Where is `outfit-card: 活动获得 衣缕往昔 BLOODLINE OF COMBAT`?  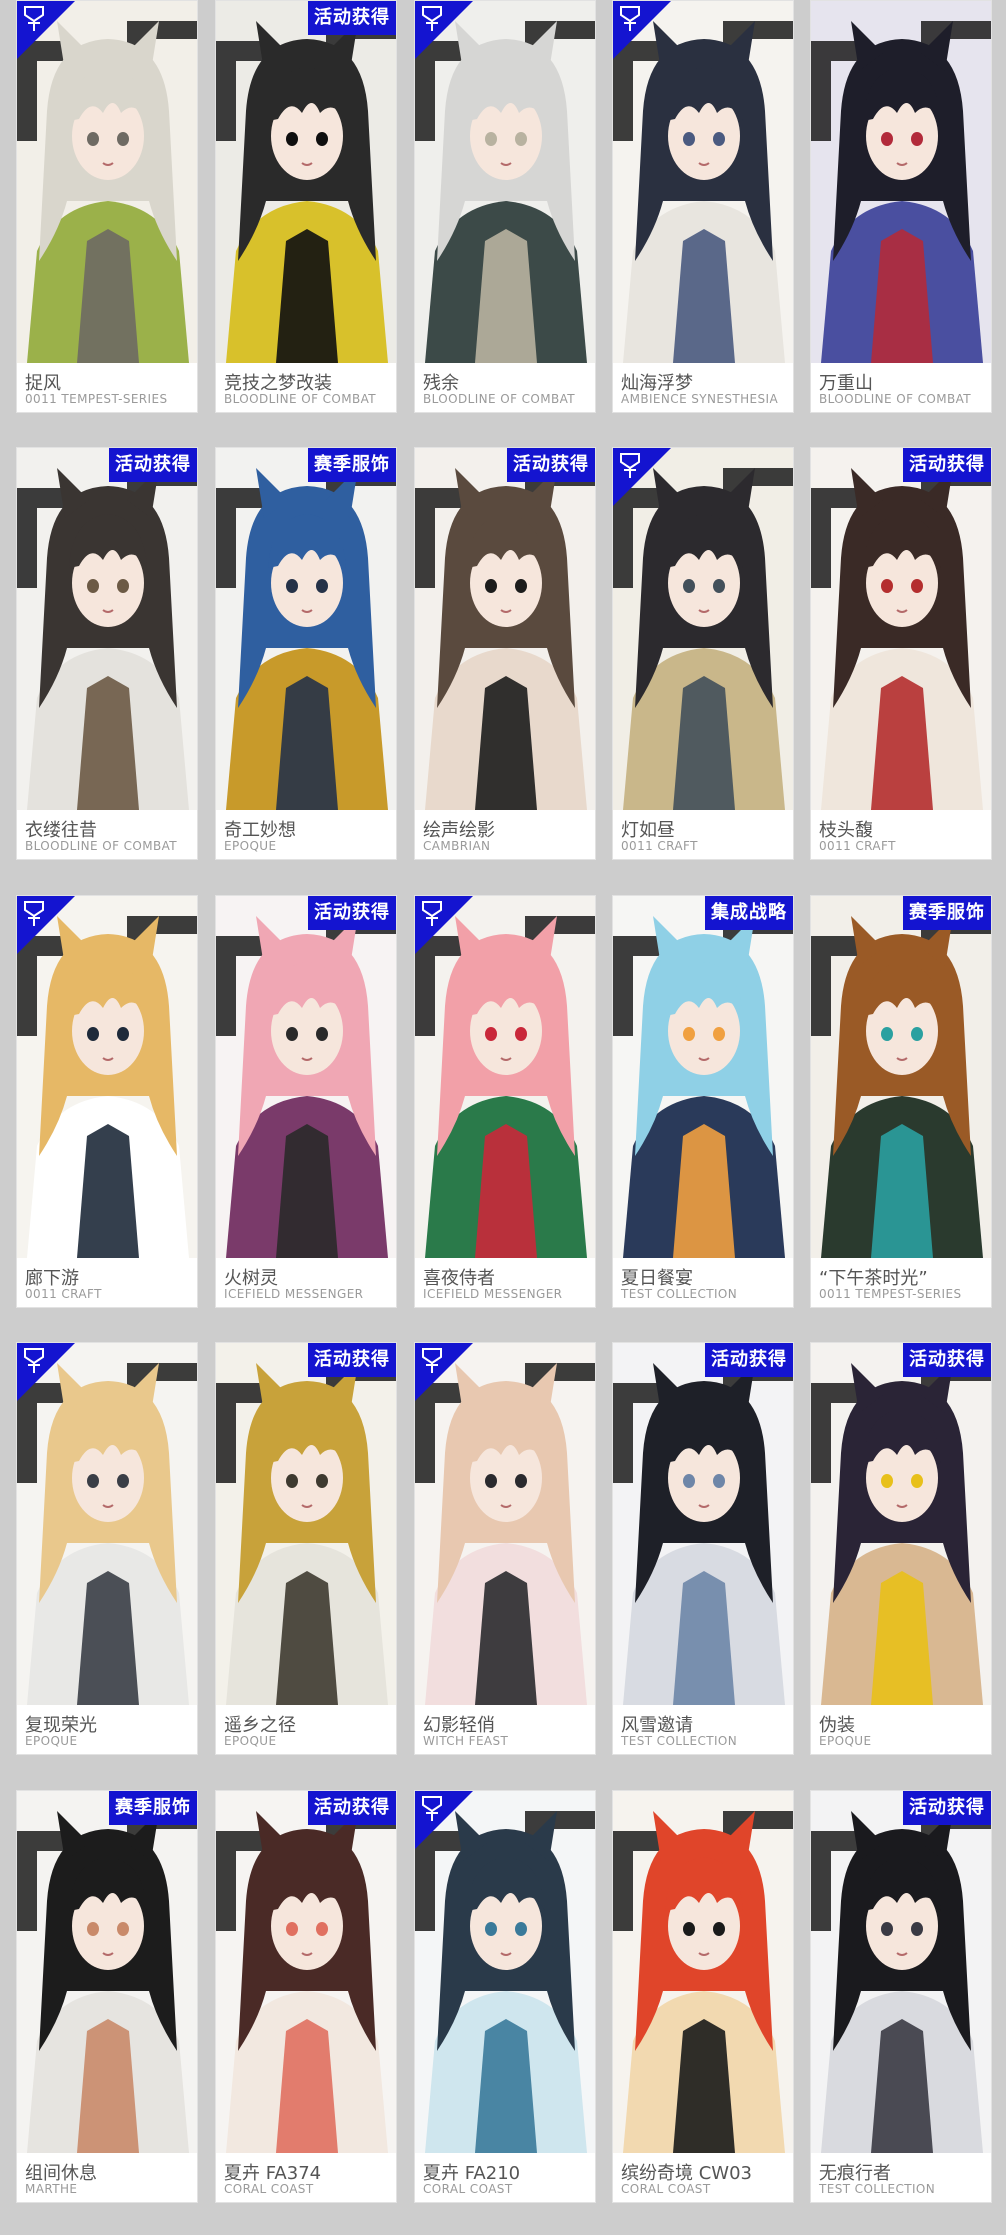
outfit-card: 活动获得 衣缕往昔 BLOODLINE OF COMBAT is located at coordinates (107, 653).